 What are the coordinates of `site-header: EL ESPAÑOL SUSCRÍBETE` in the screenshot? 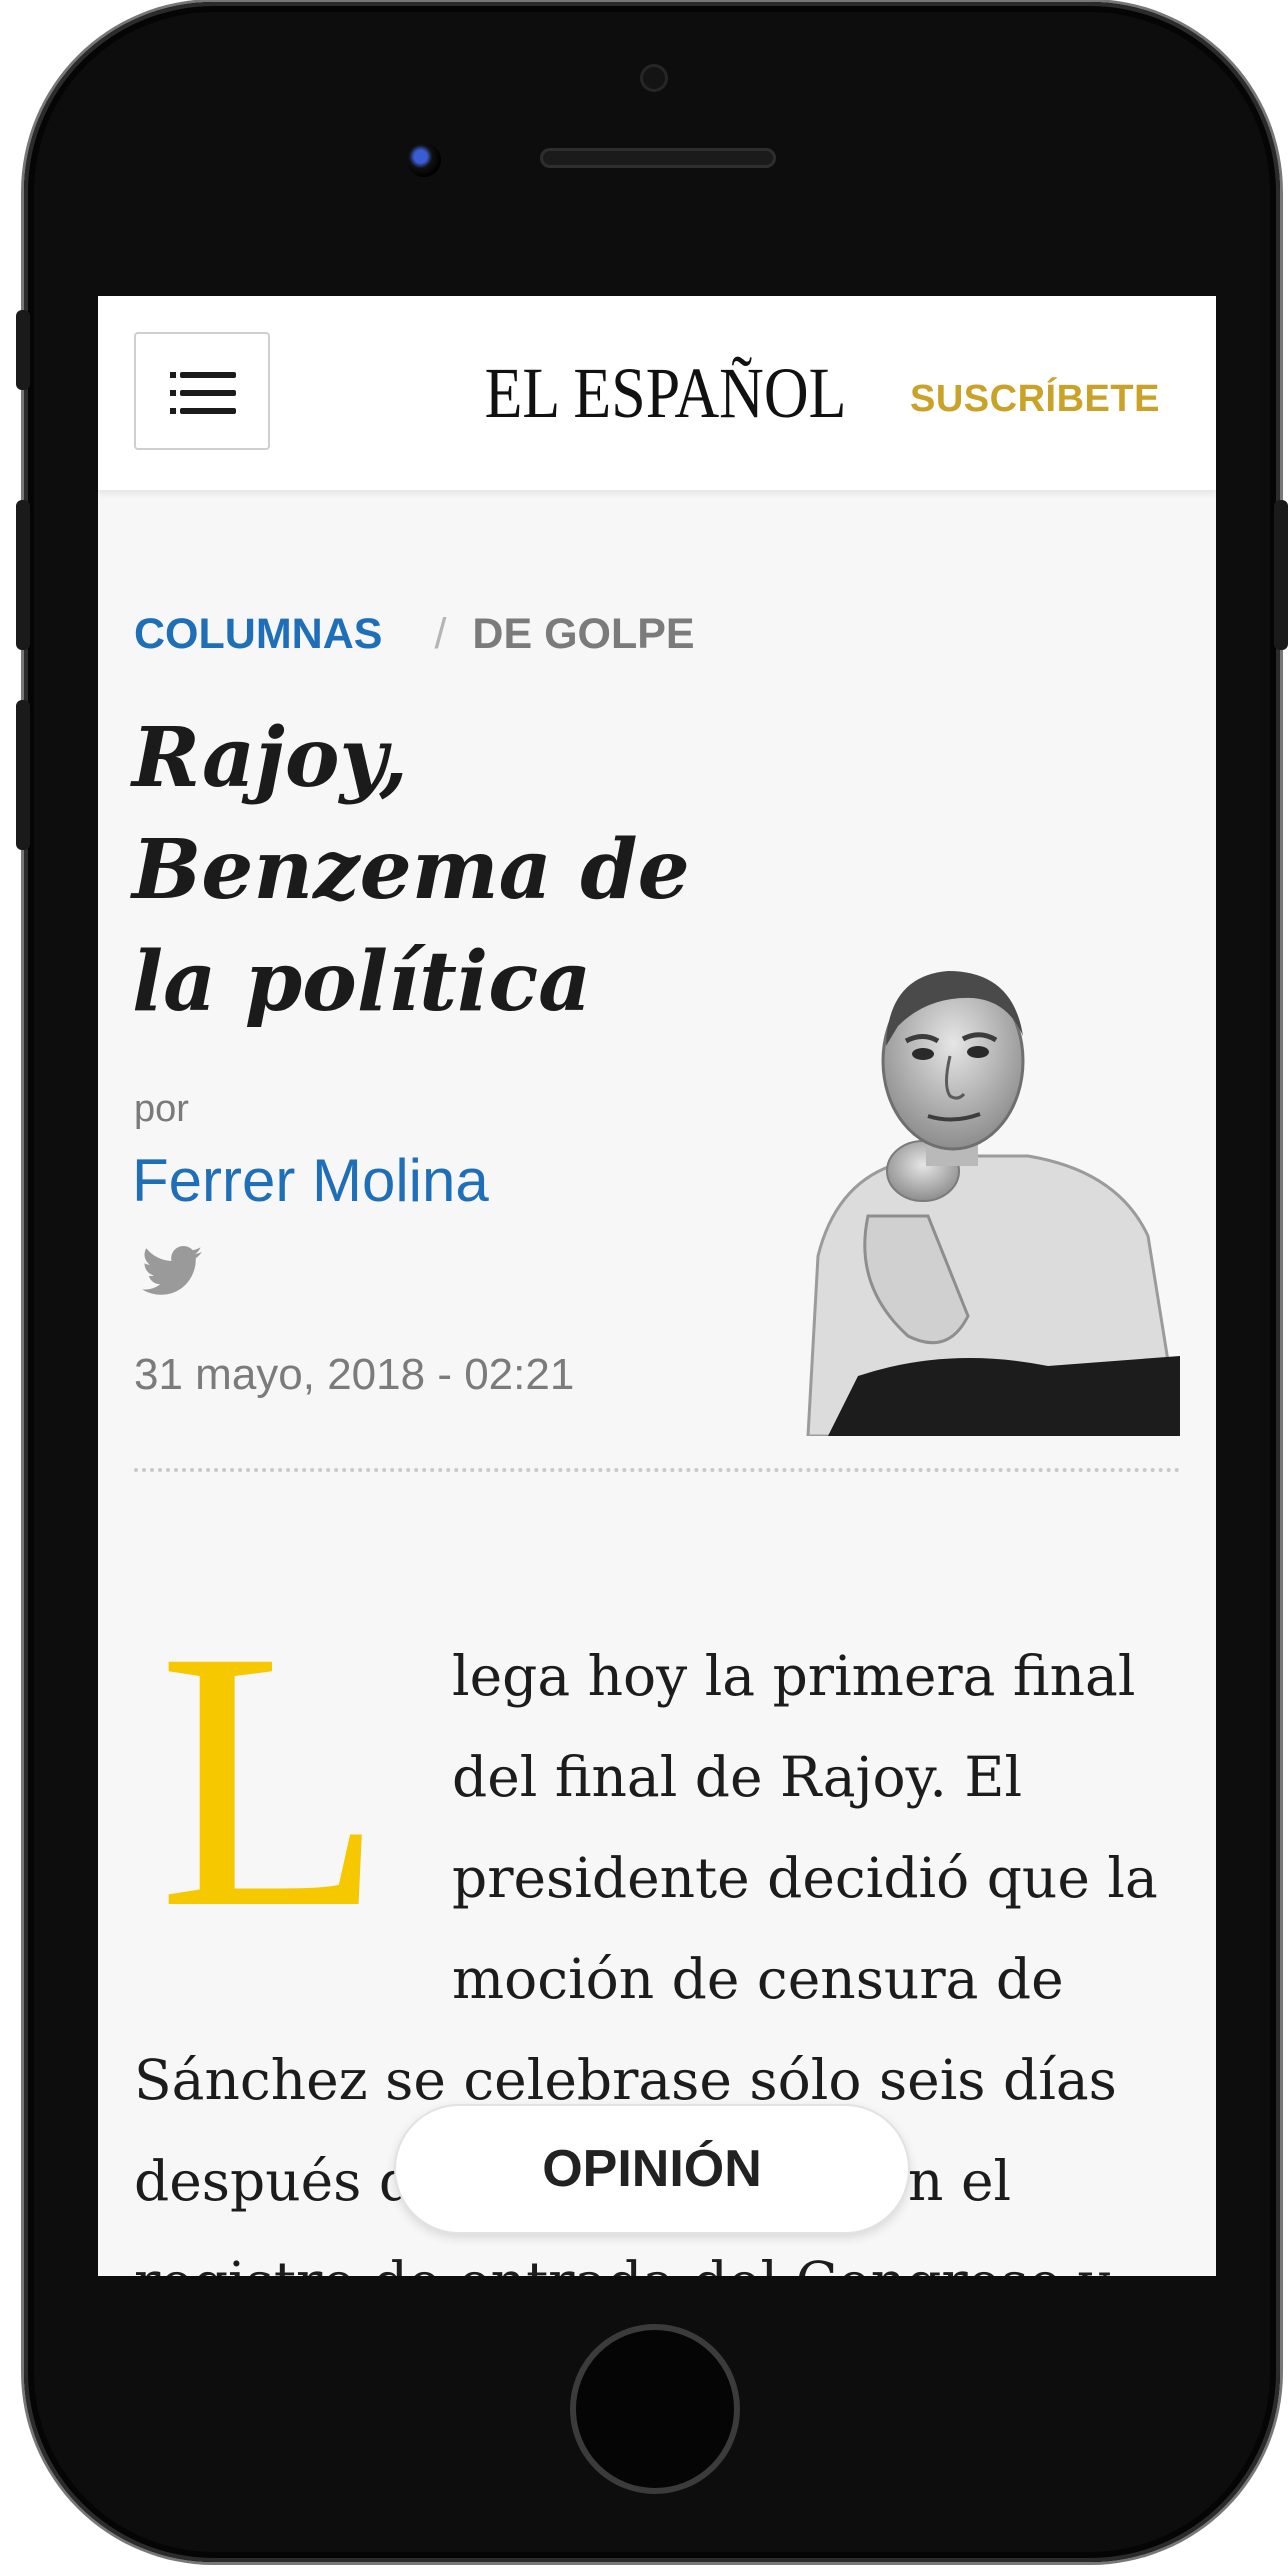 It's located at (657, 393).